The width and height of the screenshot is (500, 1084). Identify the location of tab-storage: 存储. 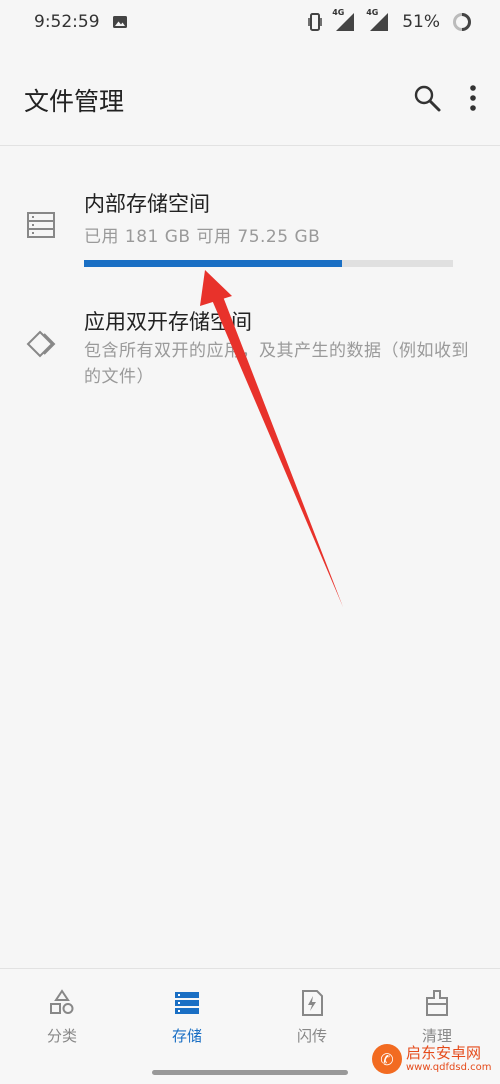
(187, 1017).